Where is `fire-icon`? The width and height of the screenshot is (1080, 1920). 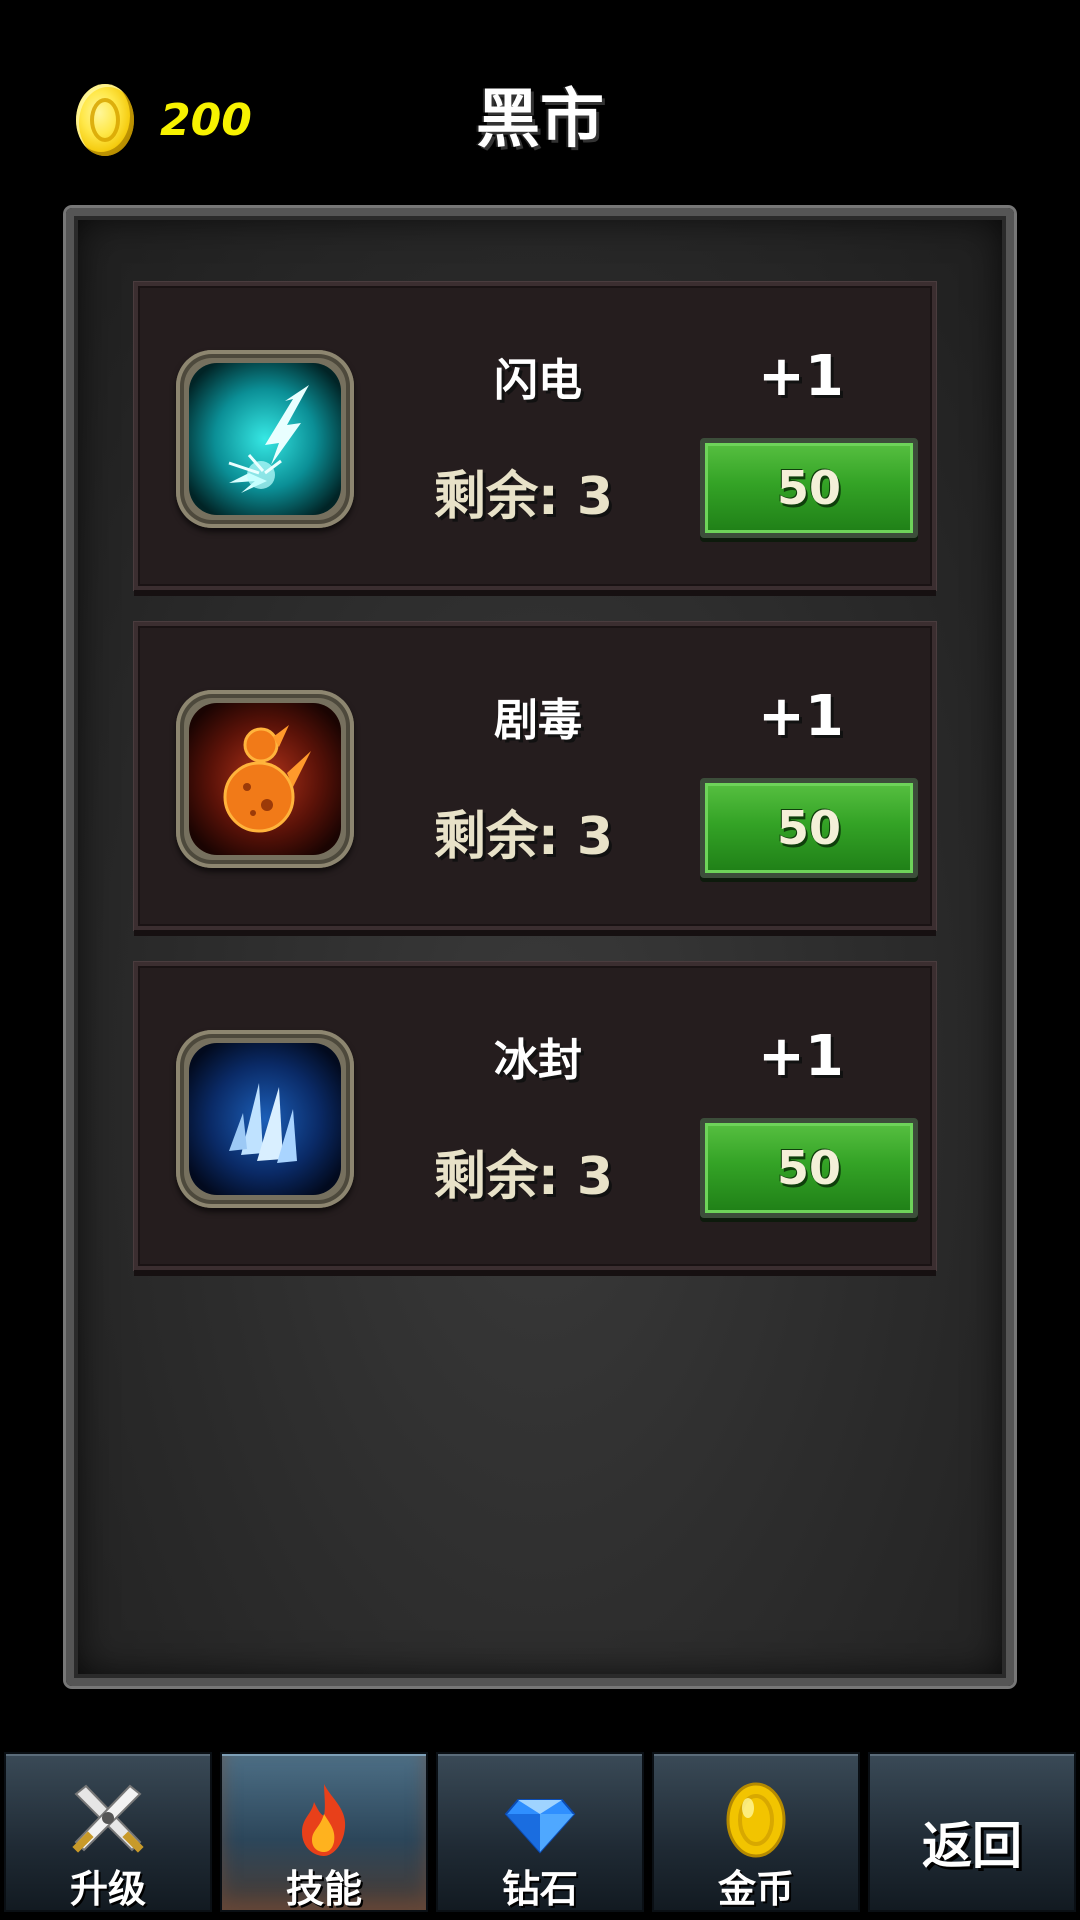 fire-icon is located at coordinates (324, 1820).